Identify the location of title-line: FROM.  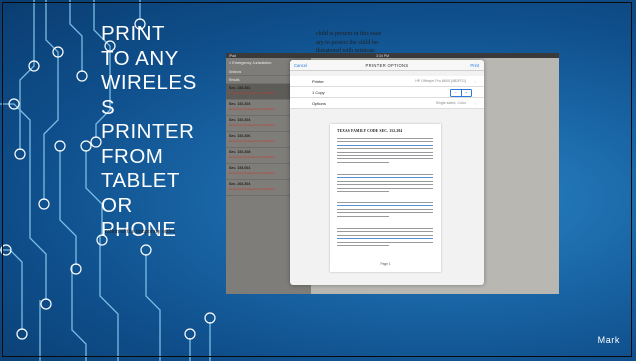
(132, 156).